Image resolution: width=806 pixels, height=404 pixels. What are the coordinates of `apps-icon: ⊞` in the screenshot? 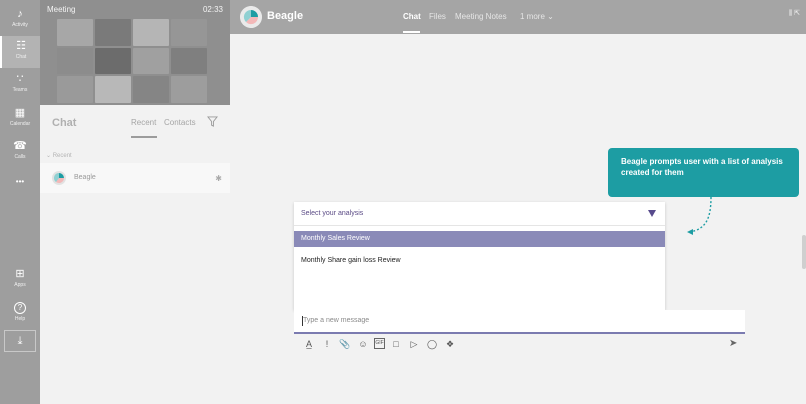 It's located at (20, 274).